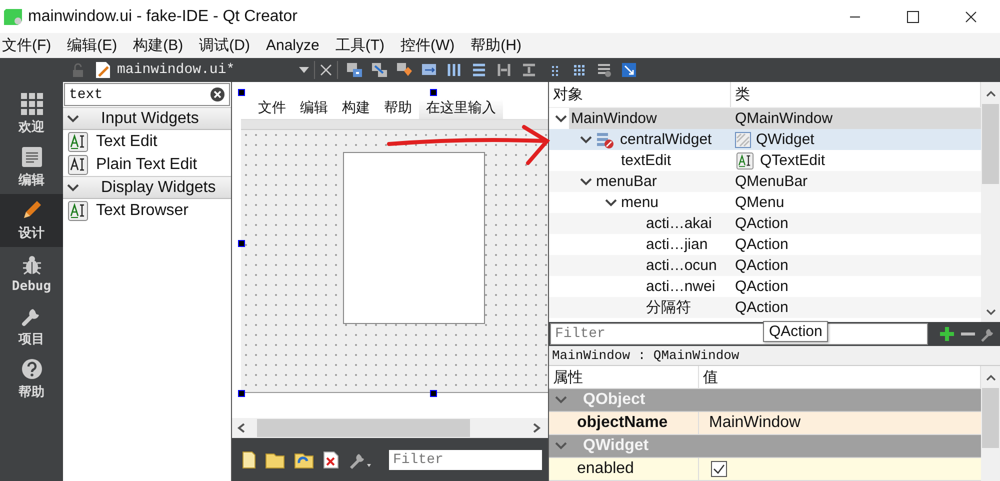  What do you see at coordinates (679, 223) in the screenshot?
I see `object-name: acti…akai` at bounding box center [679, 223].